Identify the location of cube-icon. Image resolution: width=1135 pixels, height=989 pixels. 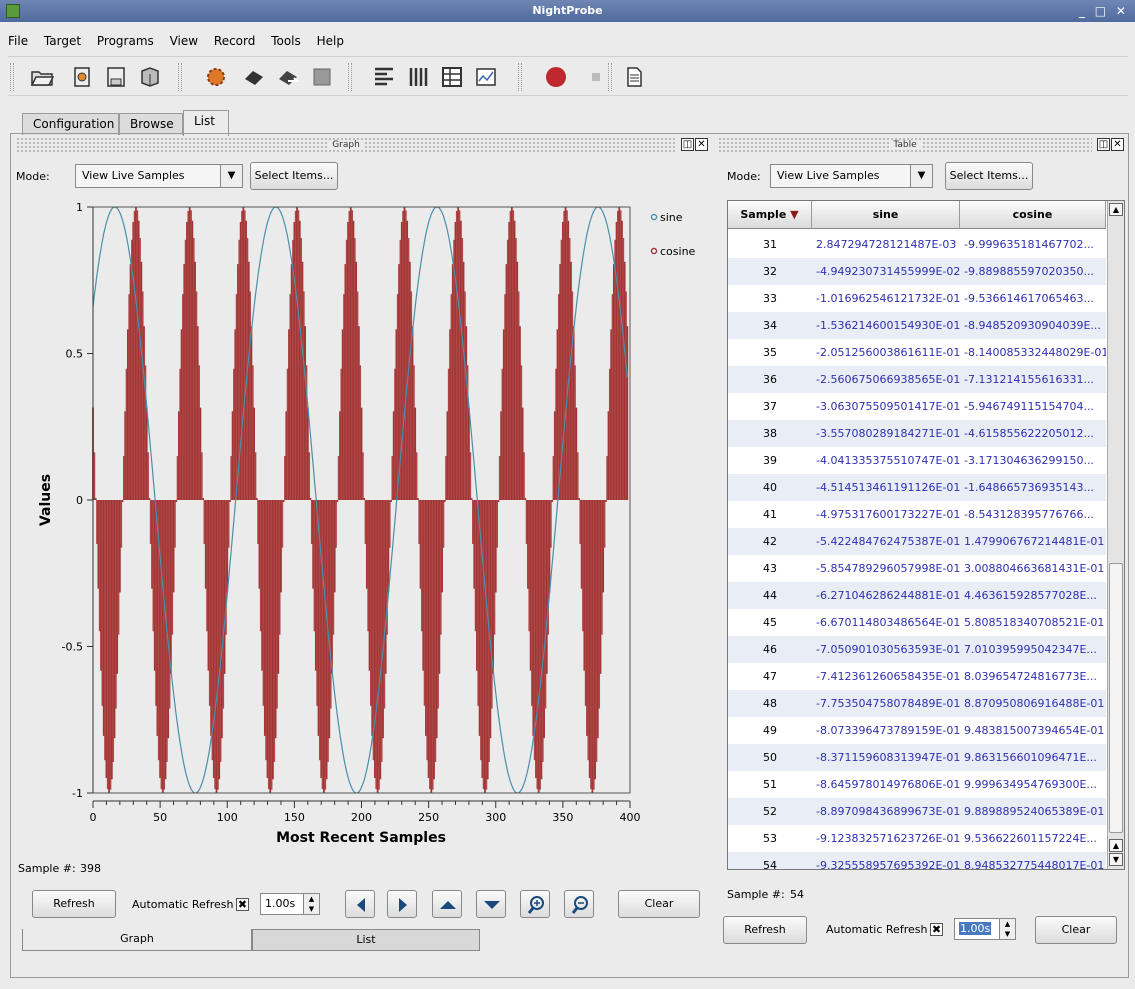
(150, 77).